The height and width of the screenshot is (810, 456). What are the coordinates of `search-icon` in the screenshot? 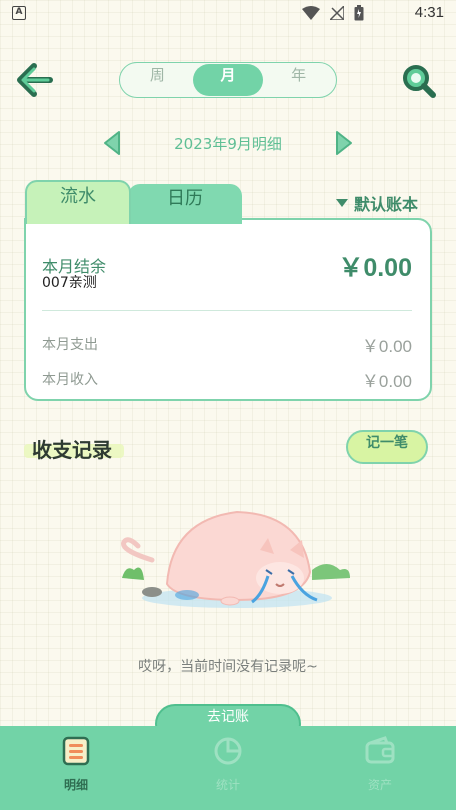 It's located at (419, 81).